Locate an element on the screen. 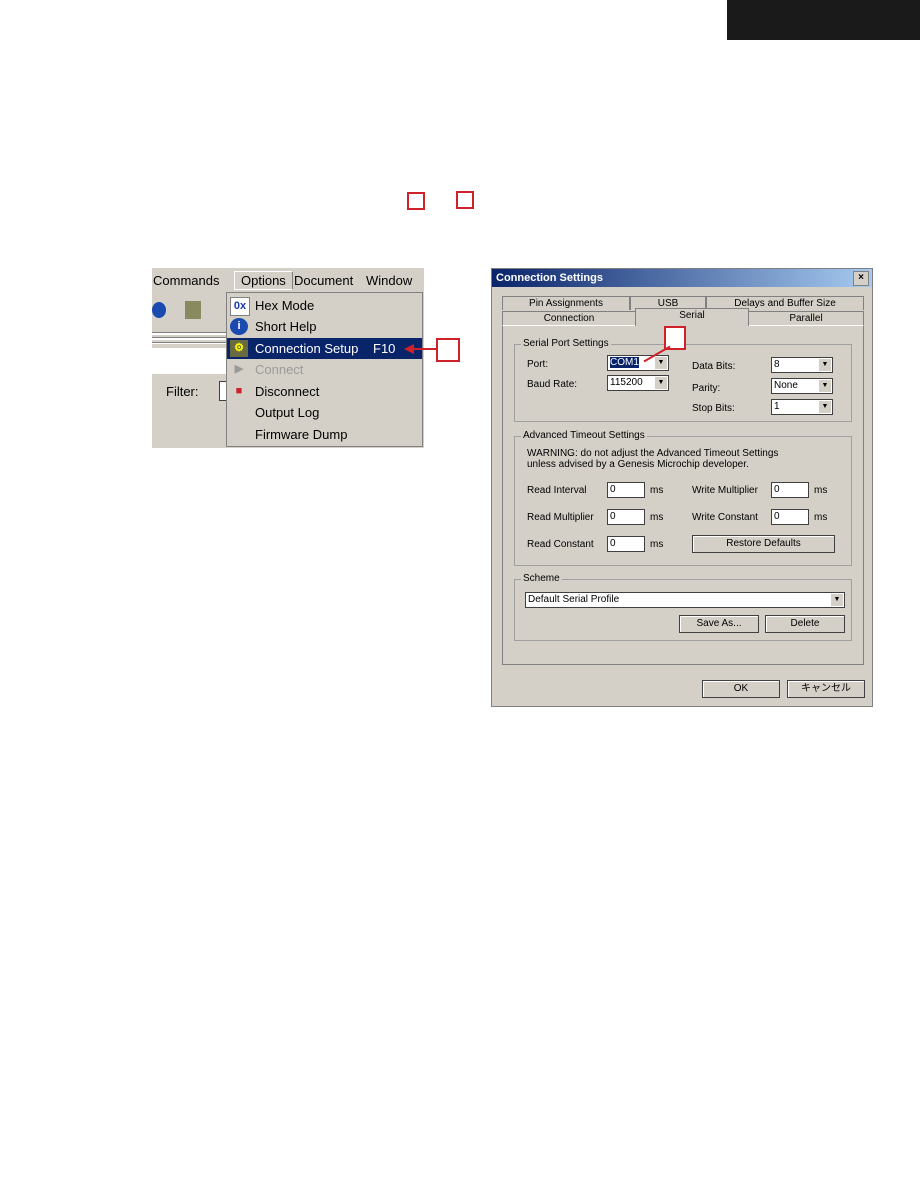 The image size is (920, 1190). port-select: COM1 ▼ is located at coordinates (638, 363).